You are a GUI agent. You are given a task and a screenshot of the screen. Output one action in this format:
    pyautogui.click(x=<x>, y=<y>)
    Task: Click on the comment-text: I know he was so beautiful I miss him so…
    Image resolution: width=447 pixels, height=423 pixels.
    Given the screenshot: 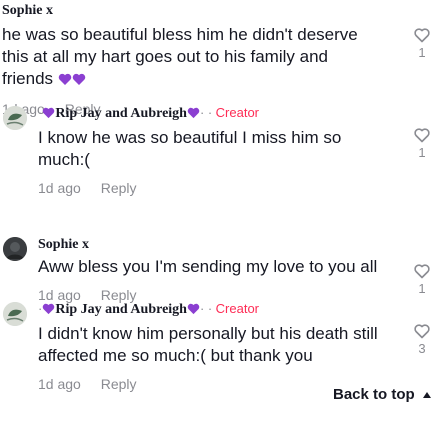 What is the action you would take?
    pyautogui.click(x=190, y=148)
    